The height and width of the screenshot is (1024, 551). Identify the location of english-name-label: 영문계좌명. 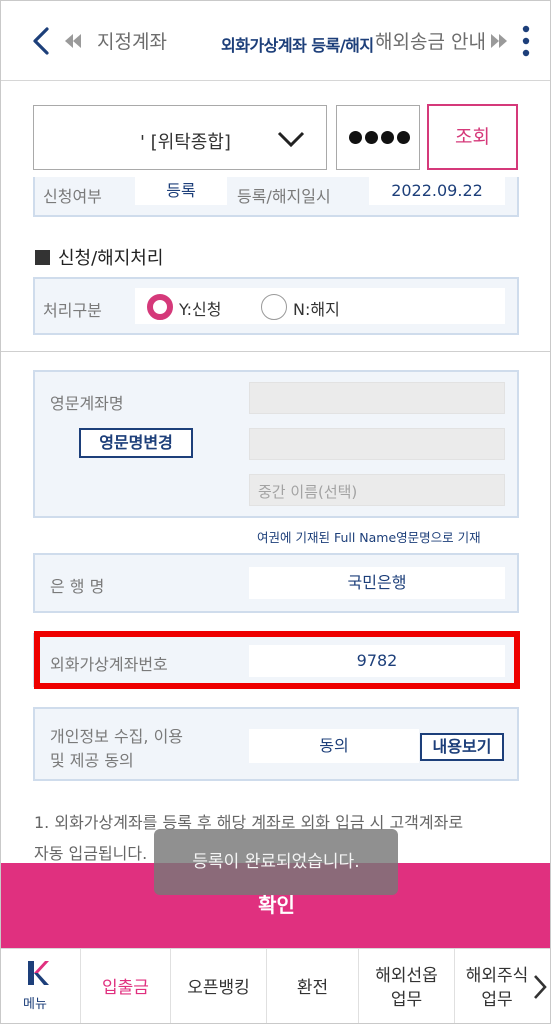
(87, 403).